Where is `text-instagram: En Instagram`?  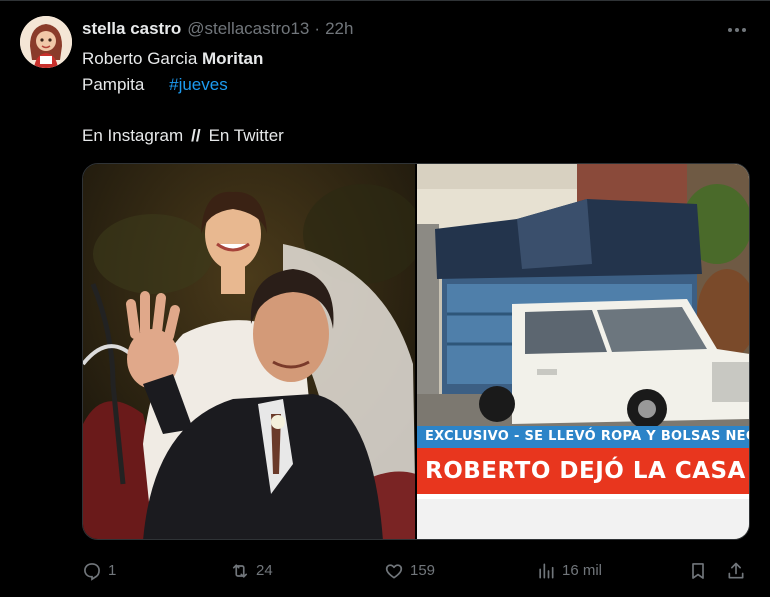
text-instagram: En Instagram is located at coordinates (133, 135).